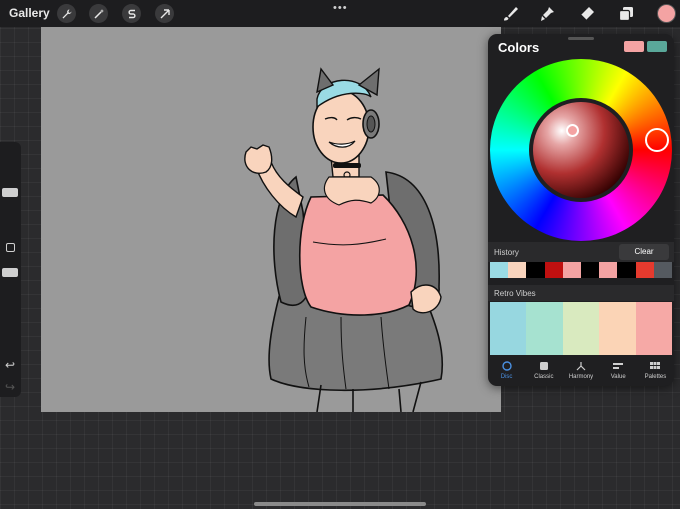 The height and width of the screenshot is (509, 680). What do you see at coordinates (10, 300) in the screenshot?
I see `opacity-slider` at bounding box center [10, 300].